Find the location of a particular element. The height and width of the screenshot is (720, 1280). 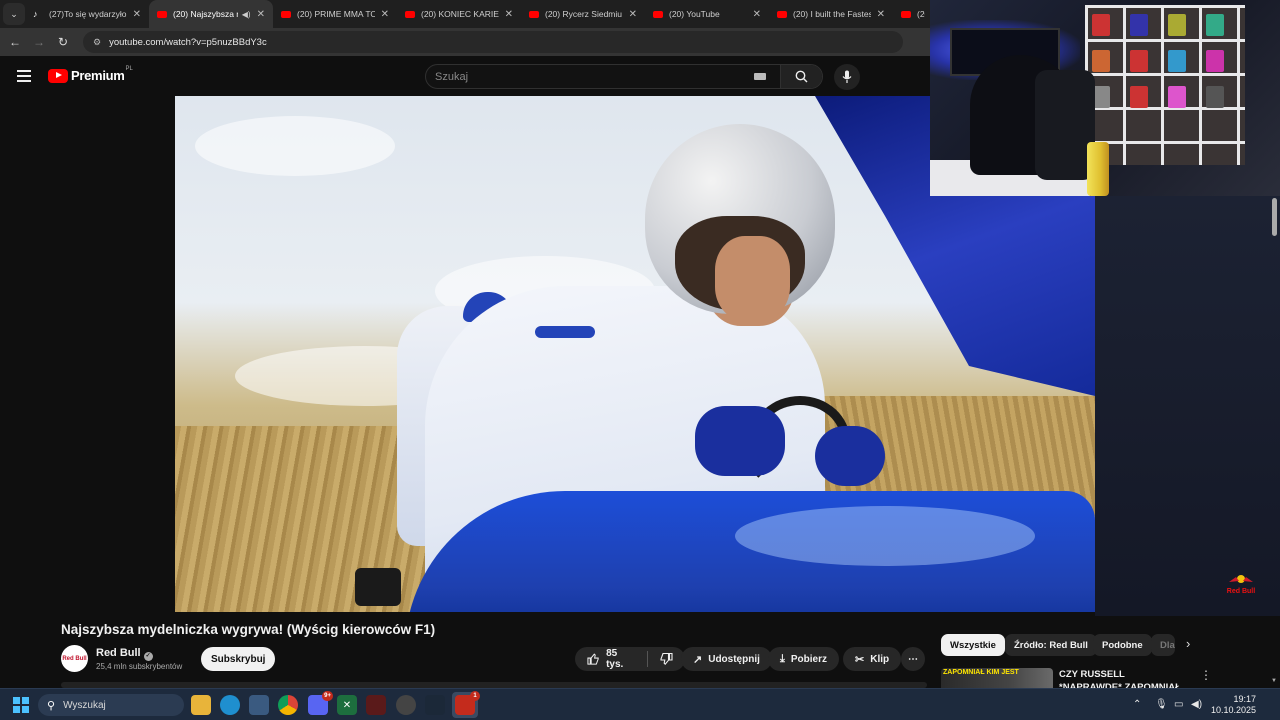

tab-title: (20) YouTube is located at coordinates (694, 14).